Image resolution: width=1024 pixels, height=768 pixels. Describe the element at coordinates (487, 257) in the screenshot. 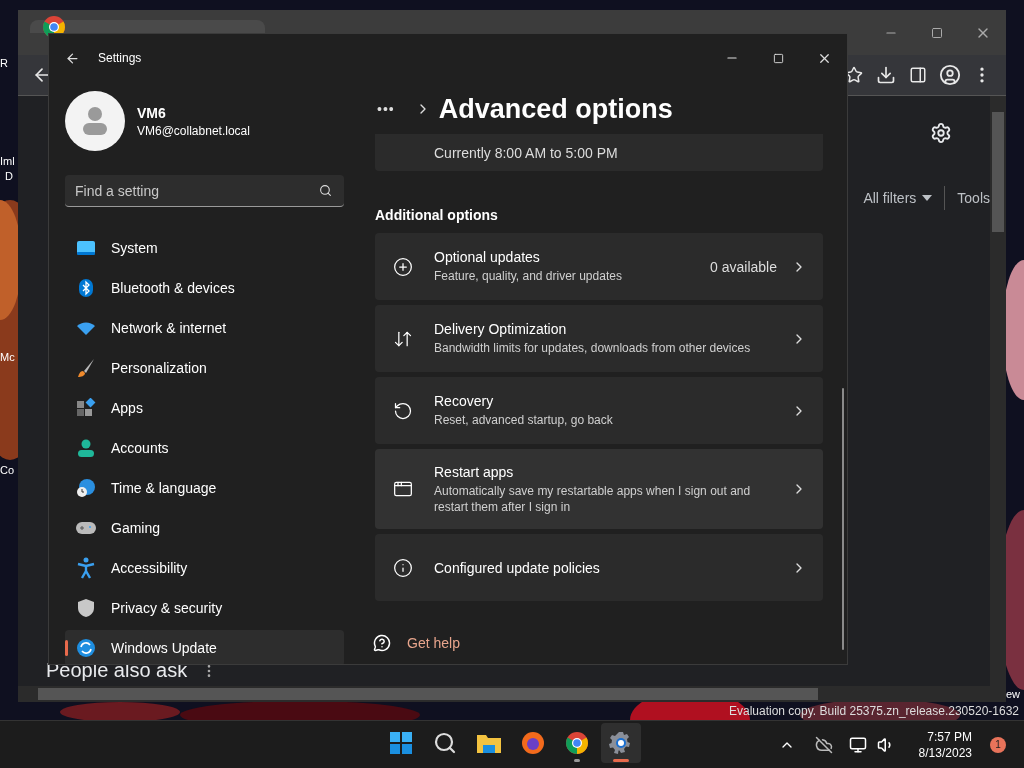

I see `option-title: Optional updates` at that location.